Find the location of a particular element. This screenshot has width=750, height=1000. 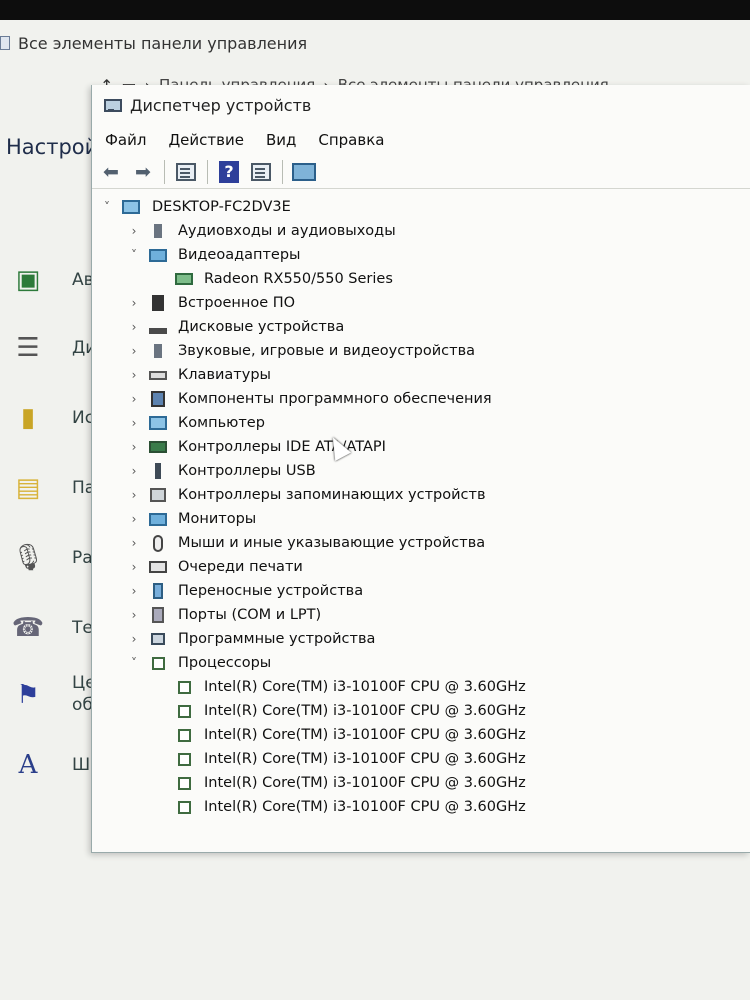

cp-item-speech: 🎙 Ра is located at coordinates (52, 558).